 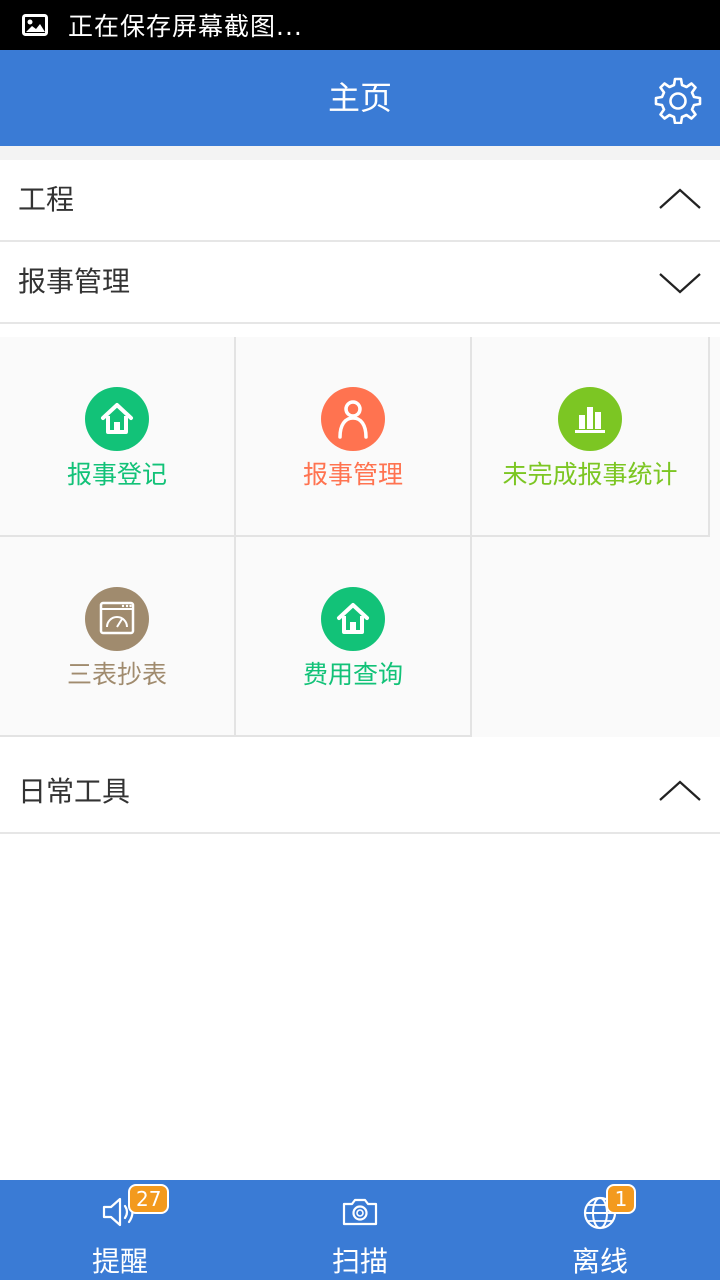 What do you see at coordinates (360, 153) in the screenshot?
I see `header-gap` at bounding box center [360, 153].